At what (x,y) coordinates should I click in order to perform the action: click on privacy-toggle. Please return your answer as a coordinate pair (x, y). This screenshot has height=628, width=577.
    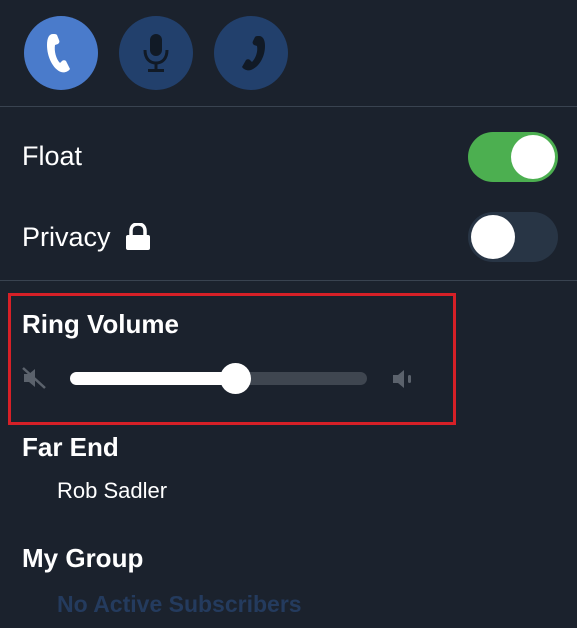
    Looking at the image, I should click on (513, 237).